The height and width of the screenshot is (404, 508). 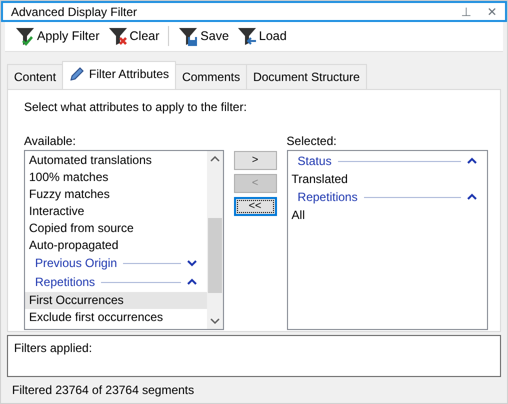 What do you see at coordinates (188, 36) in the screenshot?
I see `save-filter-icon` at bounding box center [188, 36].